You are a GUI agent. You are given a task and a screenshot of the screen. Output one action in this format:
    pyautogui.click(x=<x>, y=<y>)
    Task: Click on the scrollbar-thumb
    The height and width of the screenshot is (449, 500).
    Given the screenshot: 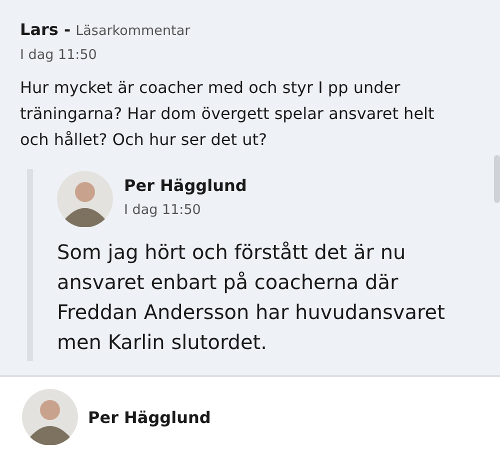 What is the action you would take?
    pyautogui.click(x=497, y=179)
    